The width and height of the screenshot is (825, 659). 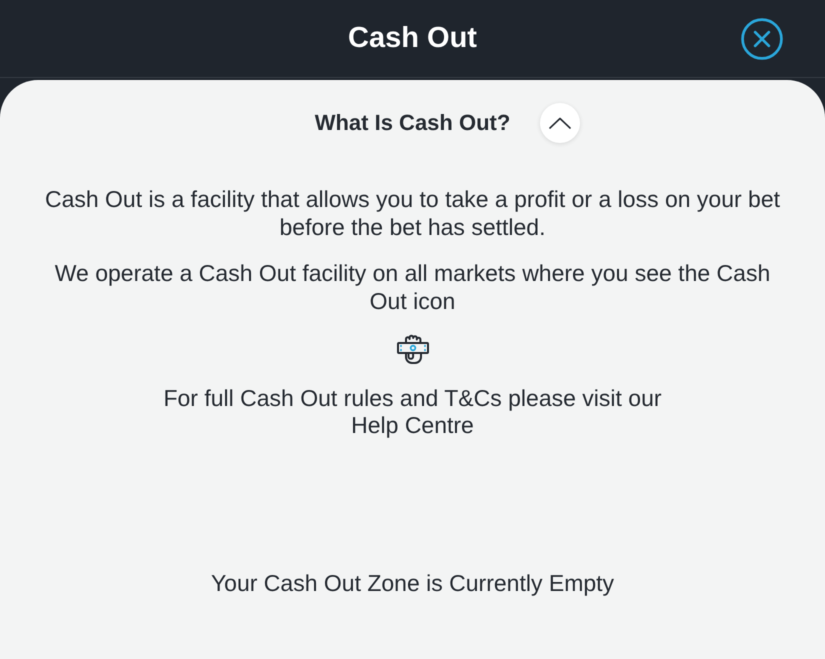 I want to click on empty-message: Your Cash Out Zone is Currently Empty, so click(x=412, y=583).